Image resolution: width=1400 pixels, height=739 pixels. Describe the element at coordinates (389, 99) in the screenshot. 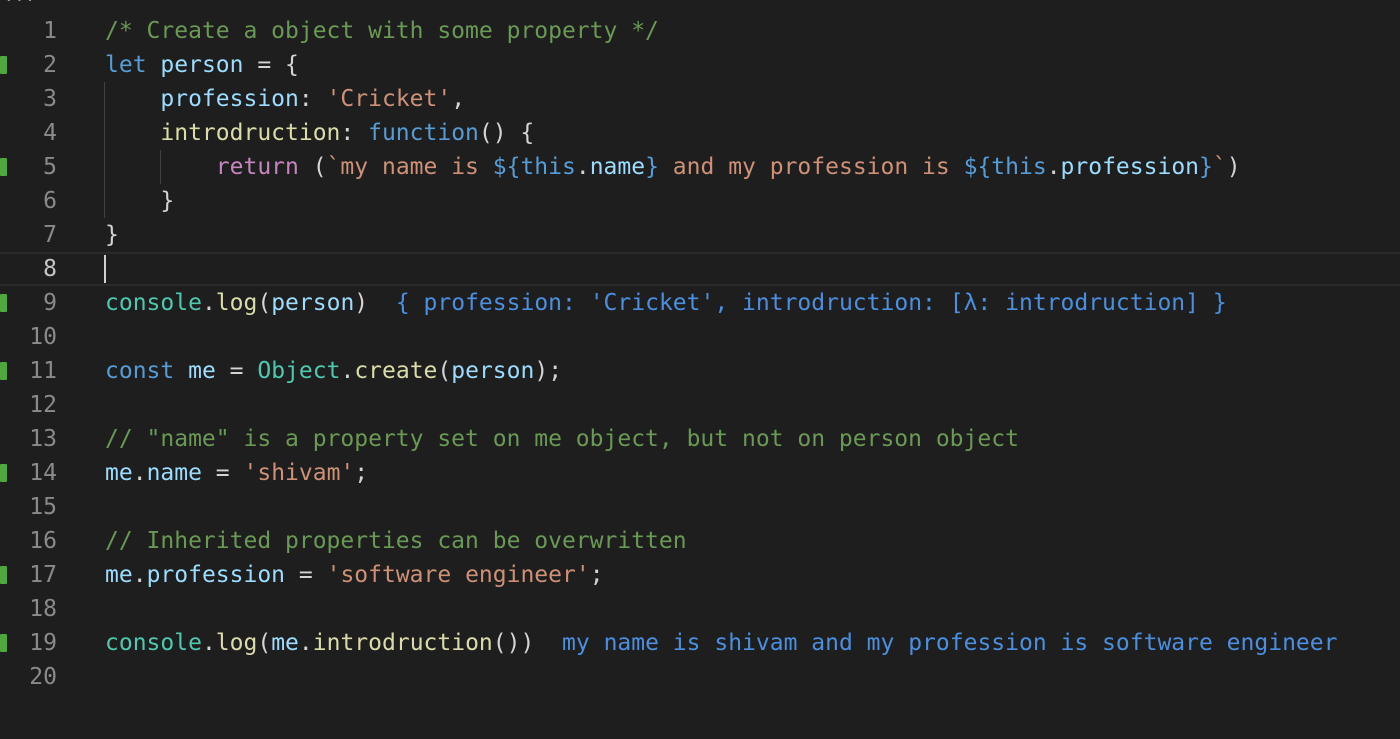

I see `code-token: 'Cricket'` at that location.